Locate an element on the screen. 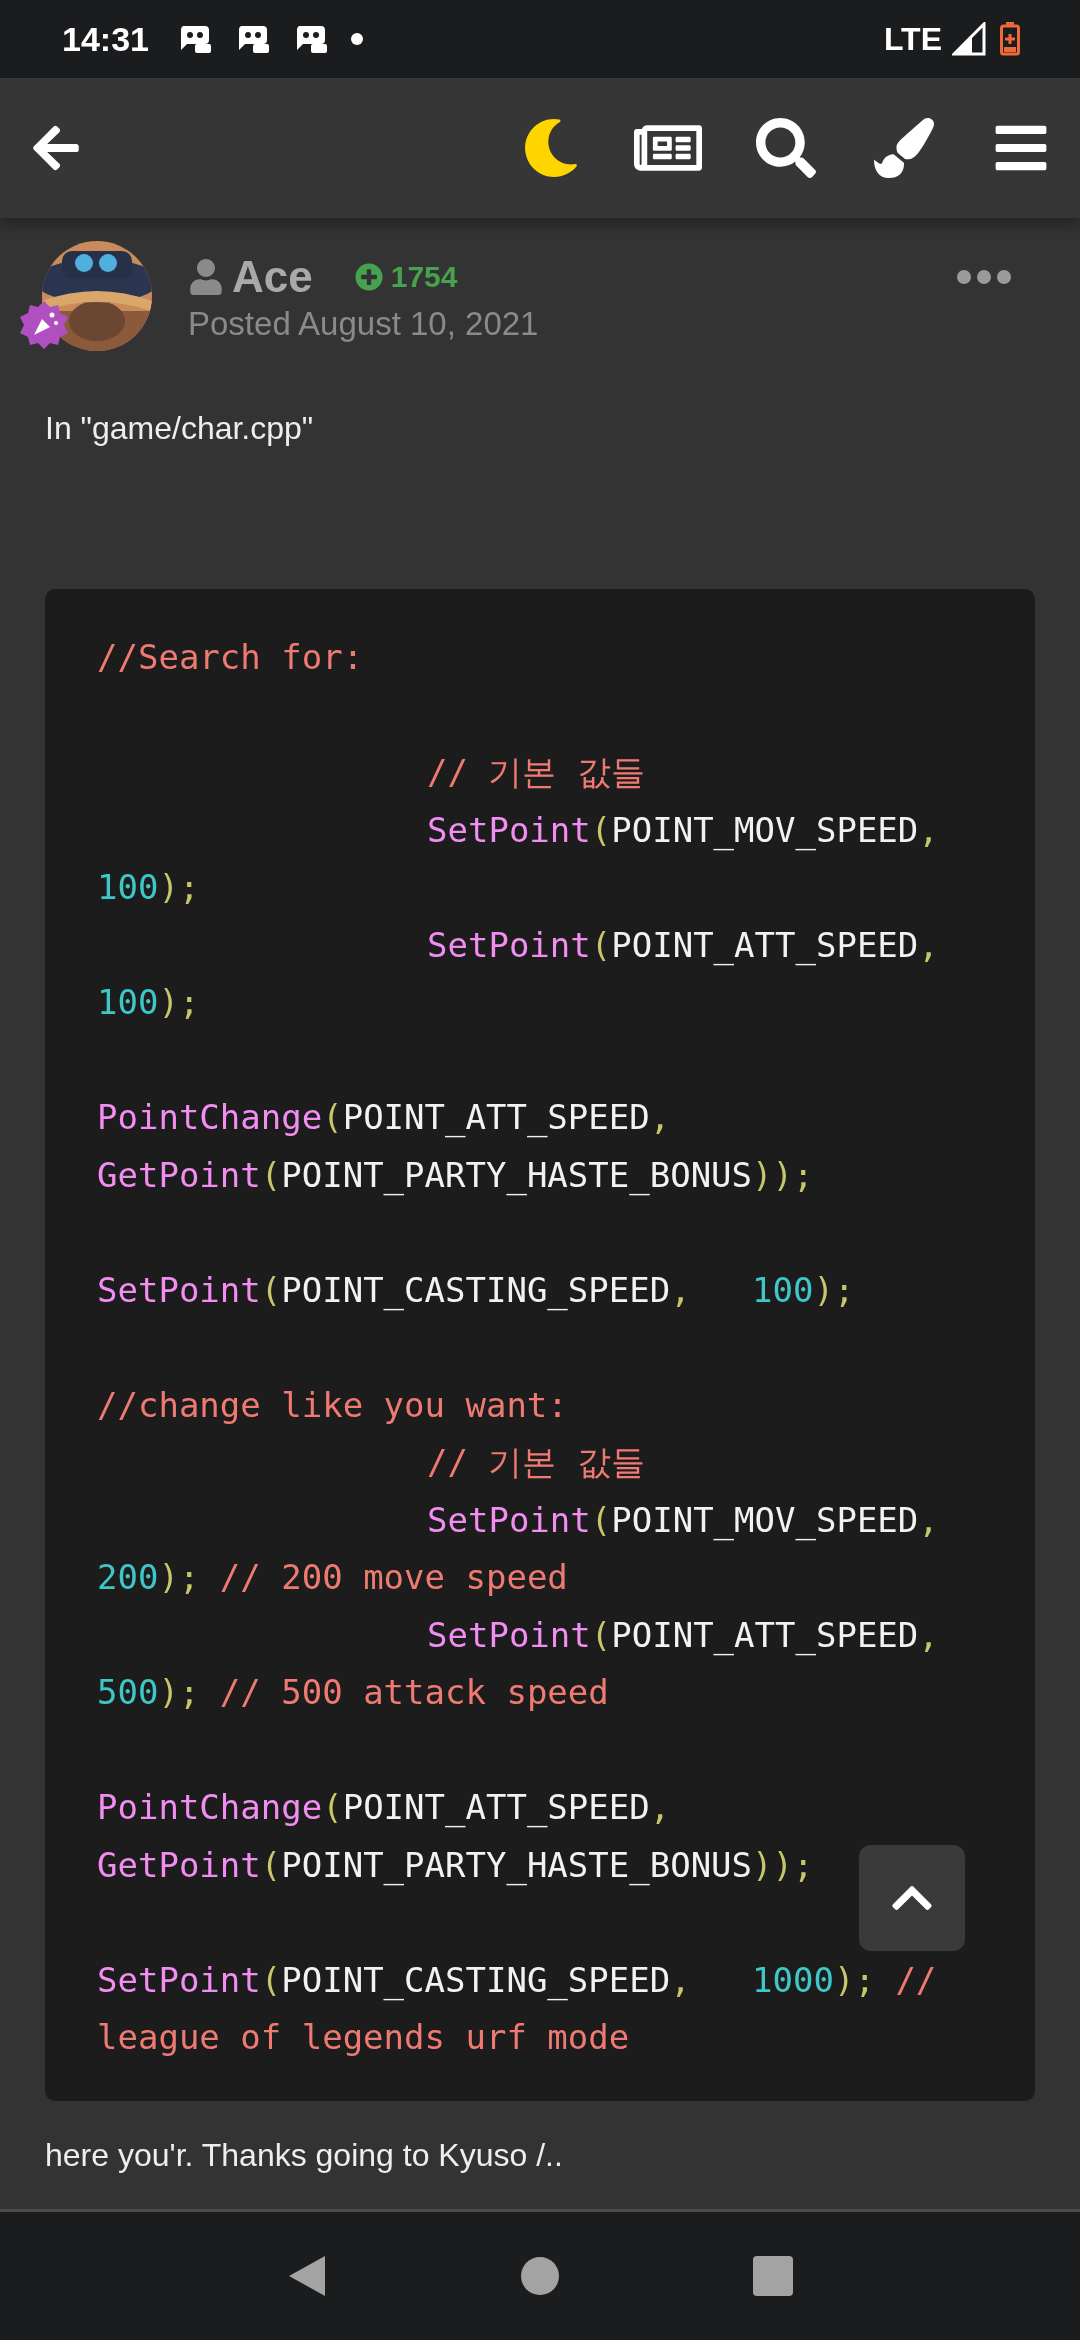 This screenshot has height=2340, width=1080. post-date: Posted August 10, 2021 is located at coordinates (364, 324).